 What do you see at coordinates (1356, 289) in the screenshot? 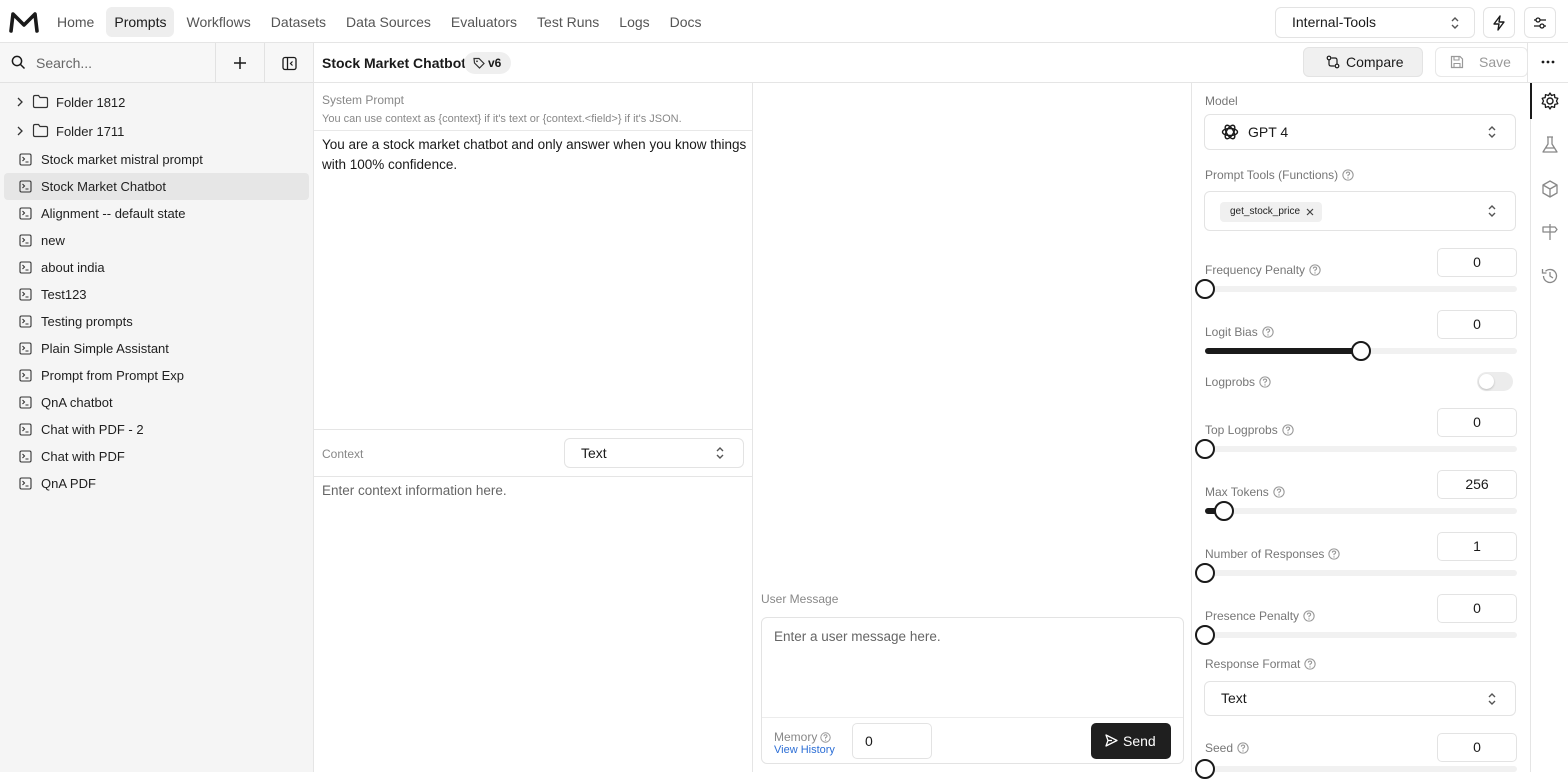
I see `frequency-penalty-slider` at bounding box center [1356, 289].